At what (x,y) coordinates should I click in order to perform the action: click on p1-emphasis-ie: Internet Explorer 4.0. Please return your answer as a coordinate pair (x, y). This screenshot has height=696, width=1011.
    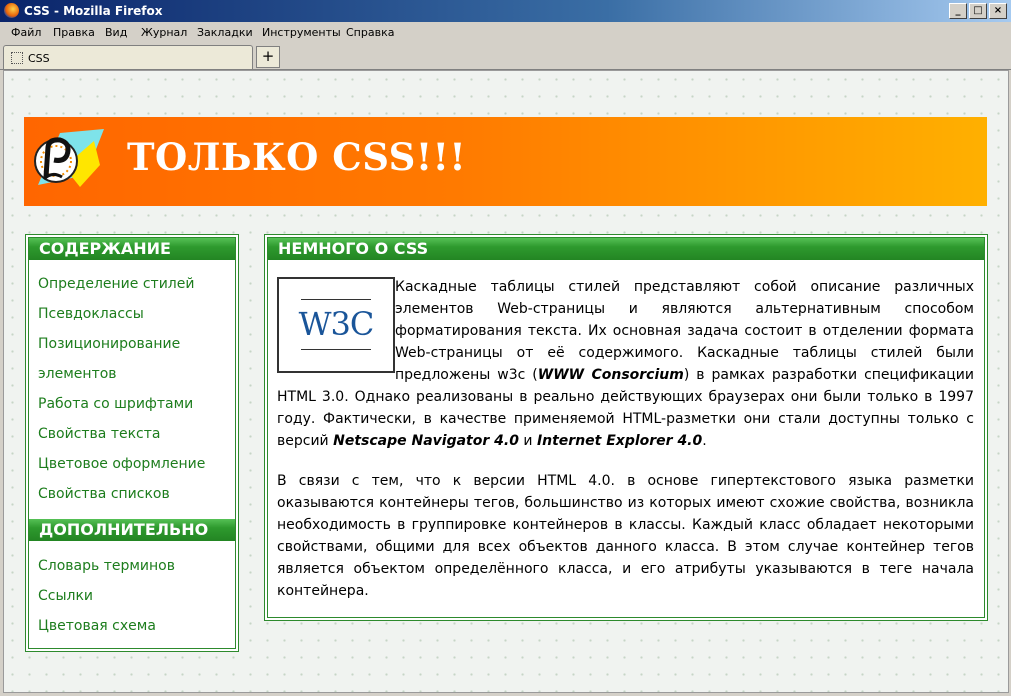
    Looking at the image, I should click on (619, 441).